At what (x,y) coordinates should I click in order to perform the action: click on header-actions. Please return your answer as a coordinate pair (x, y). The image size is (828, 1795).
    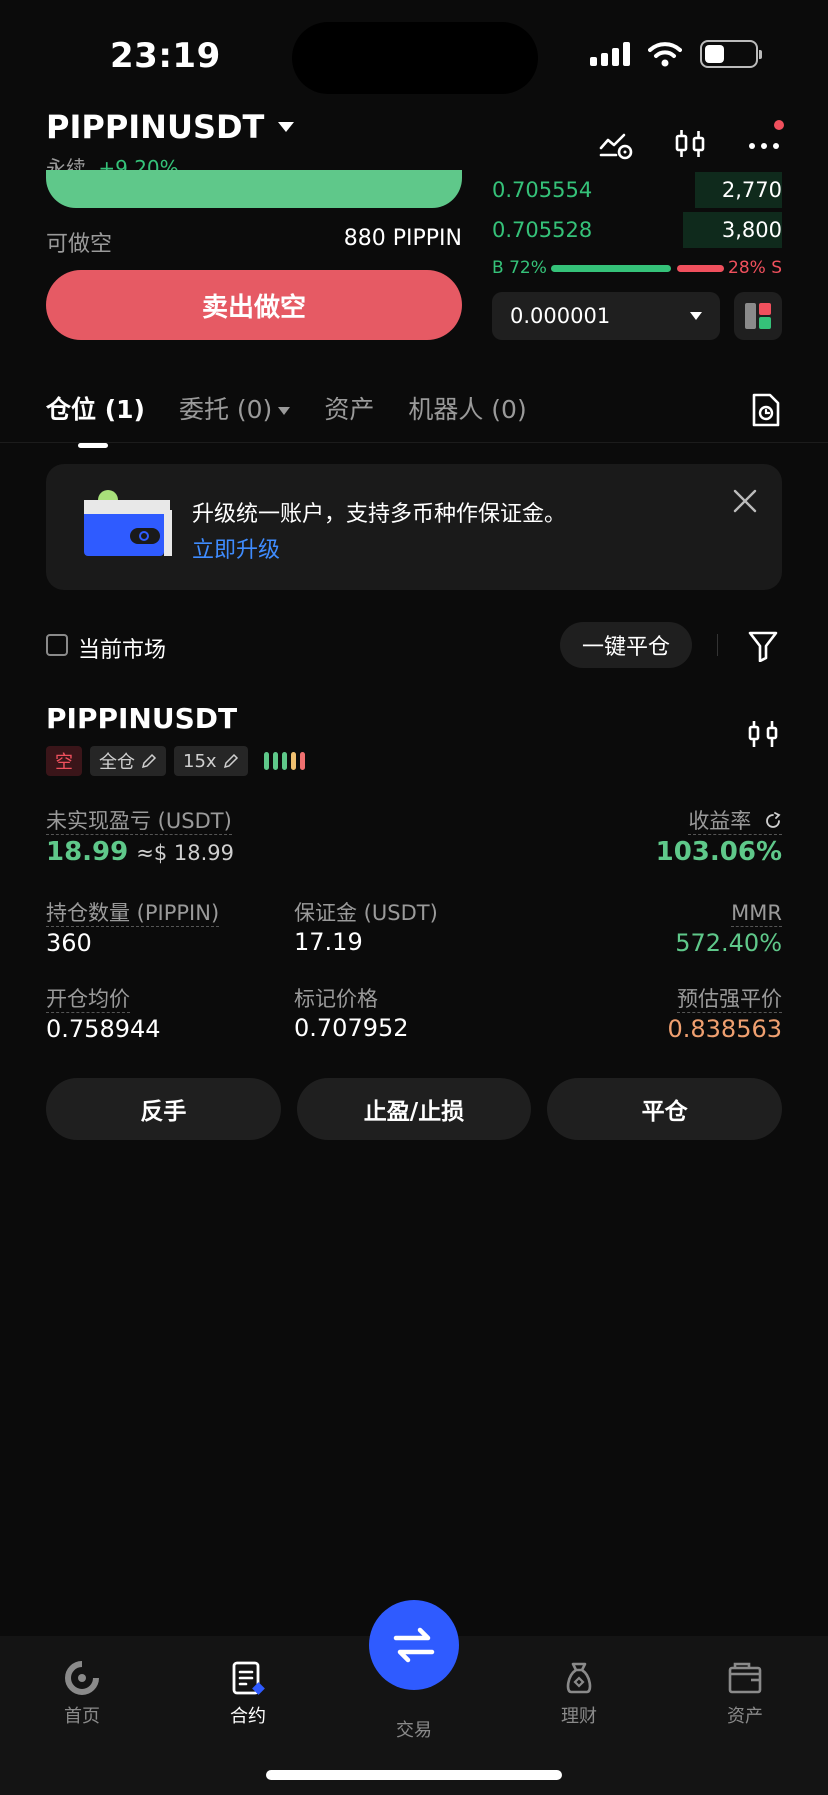
    Looking at the image, I should click on (691, 141).